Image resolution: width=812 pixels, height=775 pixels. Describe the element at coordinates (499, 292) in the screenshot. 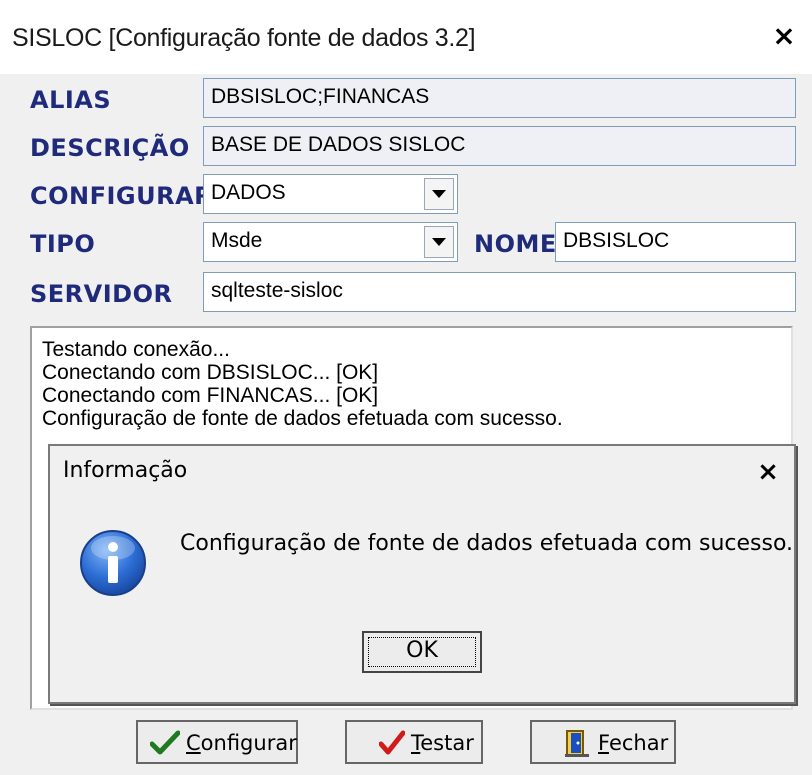

I see `servidor-field: sqlteste-sisloc` at that location.